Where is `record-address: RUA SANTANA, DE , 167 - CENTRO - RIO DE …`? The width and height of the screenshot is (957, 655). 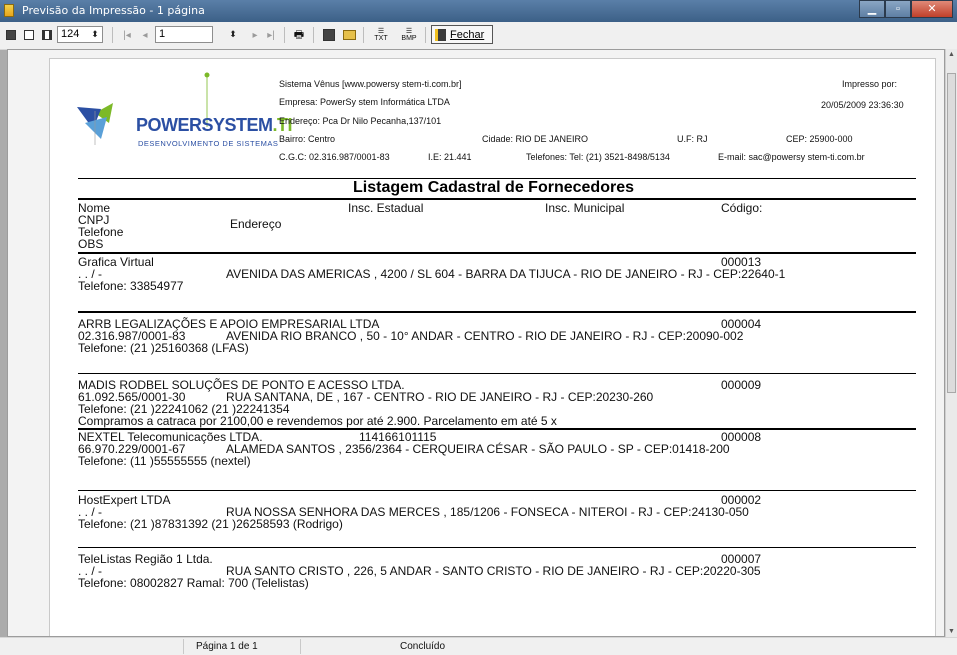 record-address: RUA SANTANA, DE , 167 - CENTRO - RIO DE … is located at coordinates (440, 397).